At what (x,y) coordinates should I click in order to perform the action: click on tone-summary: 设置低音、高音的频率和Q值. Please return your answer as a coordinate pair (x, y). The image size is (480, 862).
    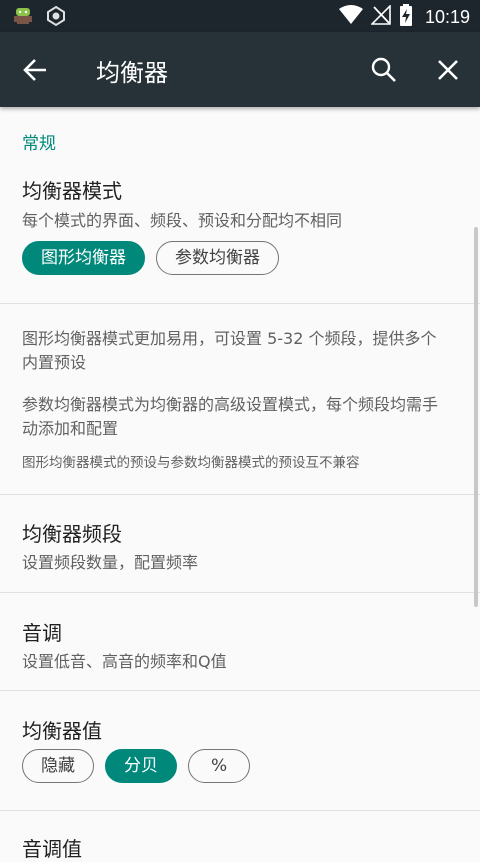
    Looking at the image, I should click on (124, 661).